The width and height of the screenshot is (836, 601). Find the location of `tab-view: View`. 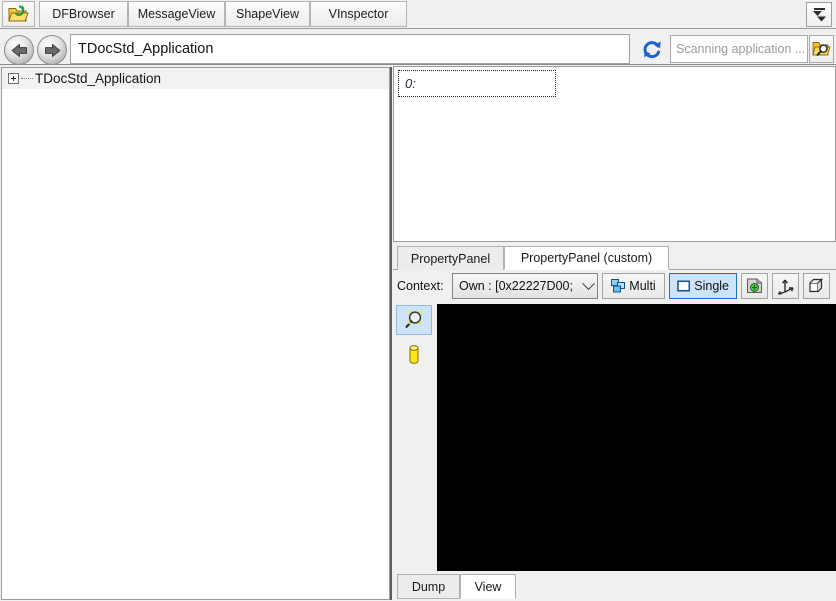

tab-view: View is located at coordinates (488, 586).